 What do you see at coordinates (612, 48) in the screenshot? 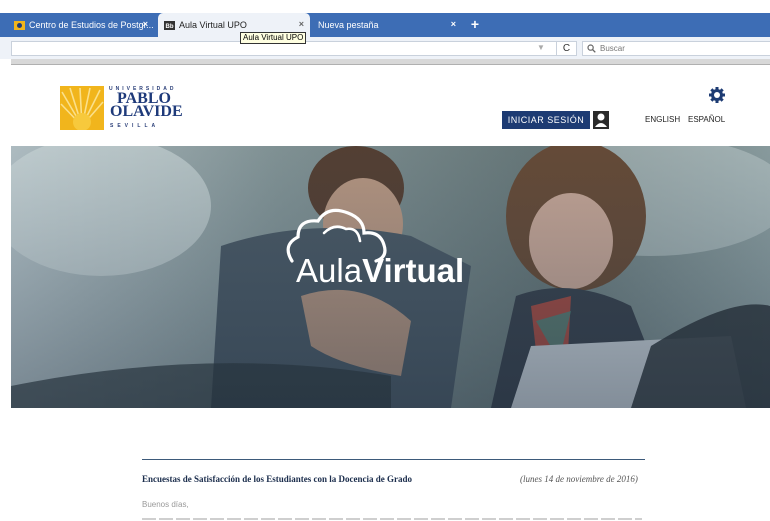
I see `search-placeholder: Buscar` at bounding box center [612, 48].